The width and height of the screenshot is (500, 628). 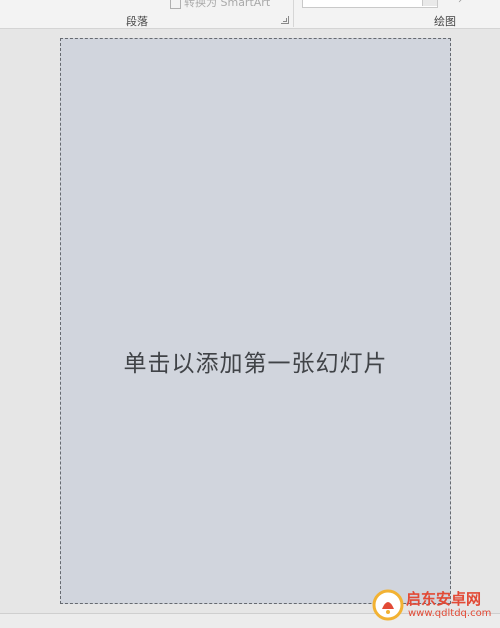 I want to click on smartart-icon, so click(x=175, y=4).